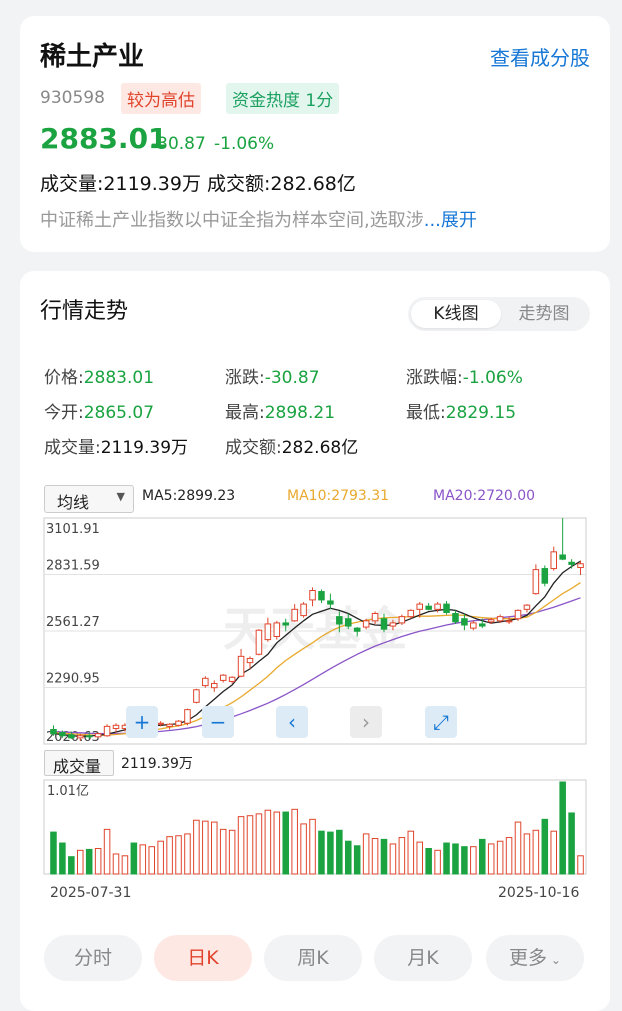 This screenshot has height=1011, width=622. What do you see at coordinates (292, 722) in the screenshot?
I see `chevron-left-icon: ‹` at bounding box center [292, 722].